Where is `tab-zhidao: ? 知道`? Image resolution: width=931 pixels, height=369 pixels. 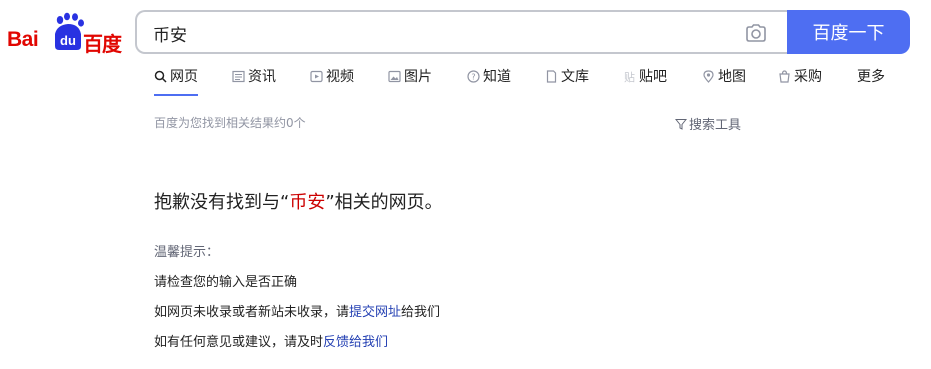
tab-zhidao: ? 知道 is located at coordinates (489, 81).